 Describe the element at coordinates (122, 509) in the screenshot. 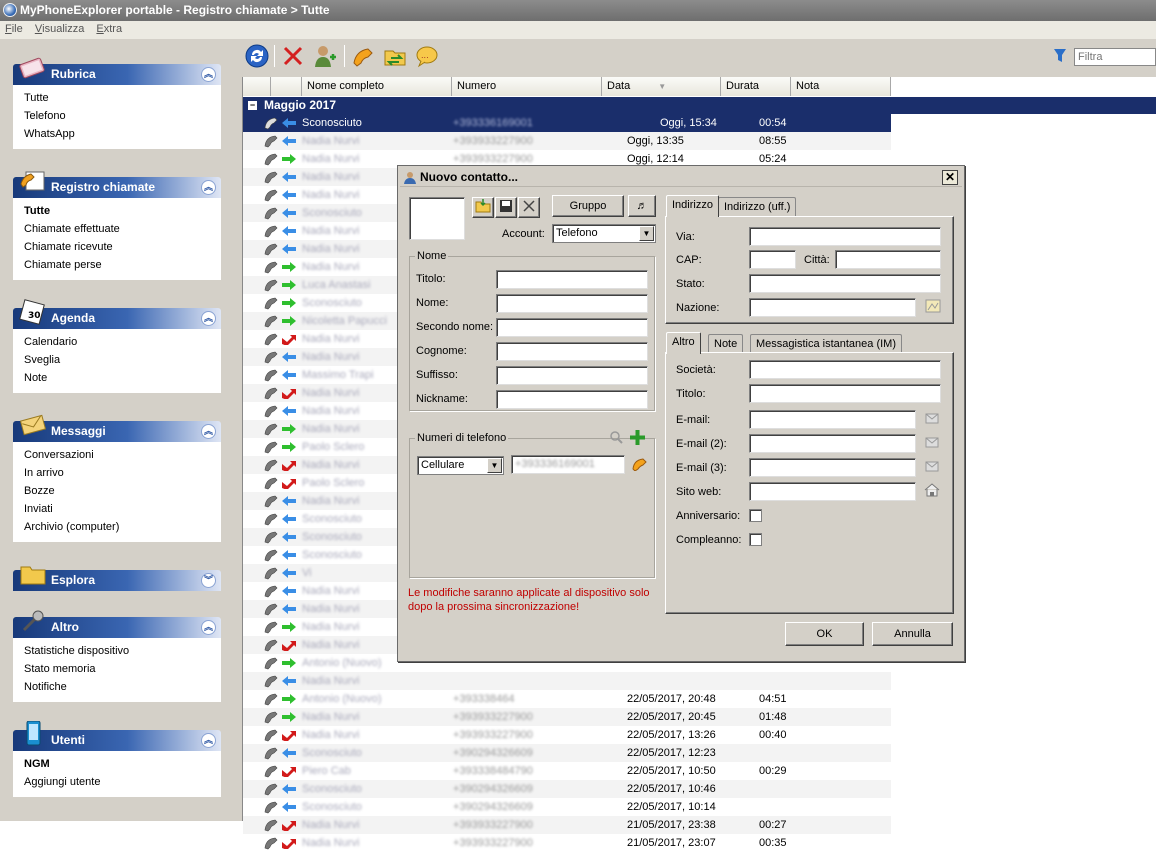

I see `sidebar-item-inviati: Inviati` at that location.